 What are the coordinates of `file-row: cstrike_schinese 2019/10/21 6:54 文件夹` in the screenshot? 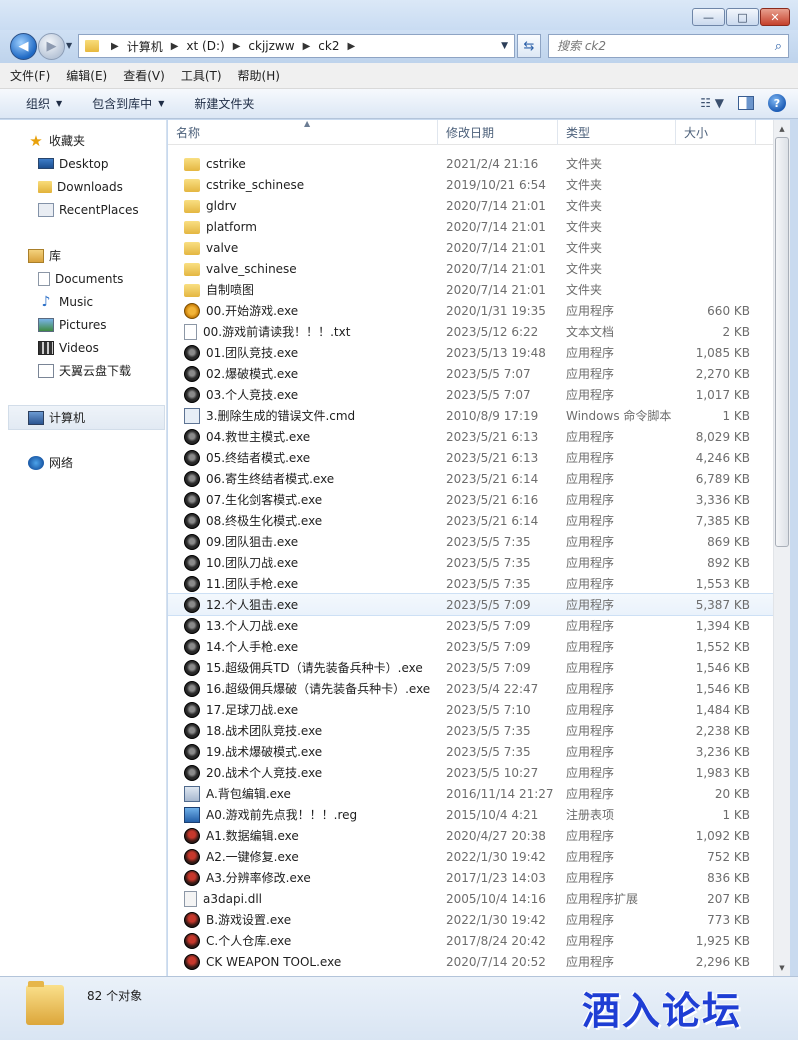 It's located at (470, 184).